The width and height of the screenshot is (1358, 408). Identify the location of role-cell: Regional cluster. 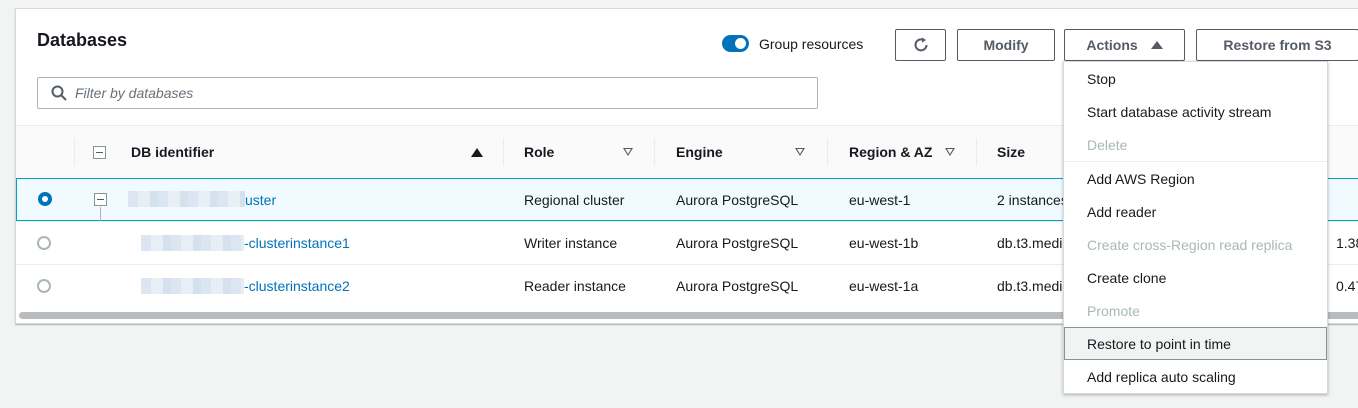
(574, 199).